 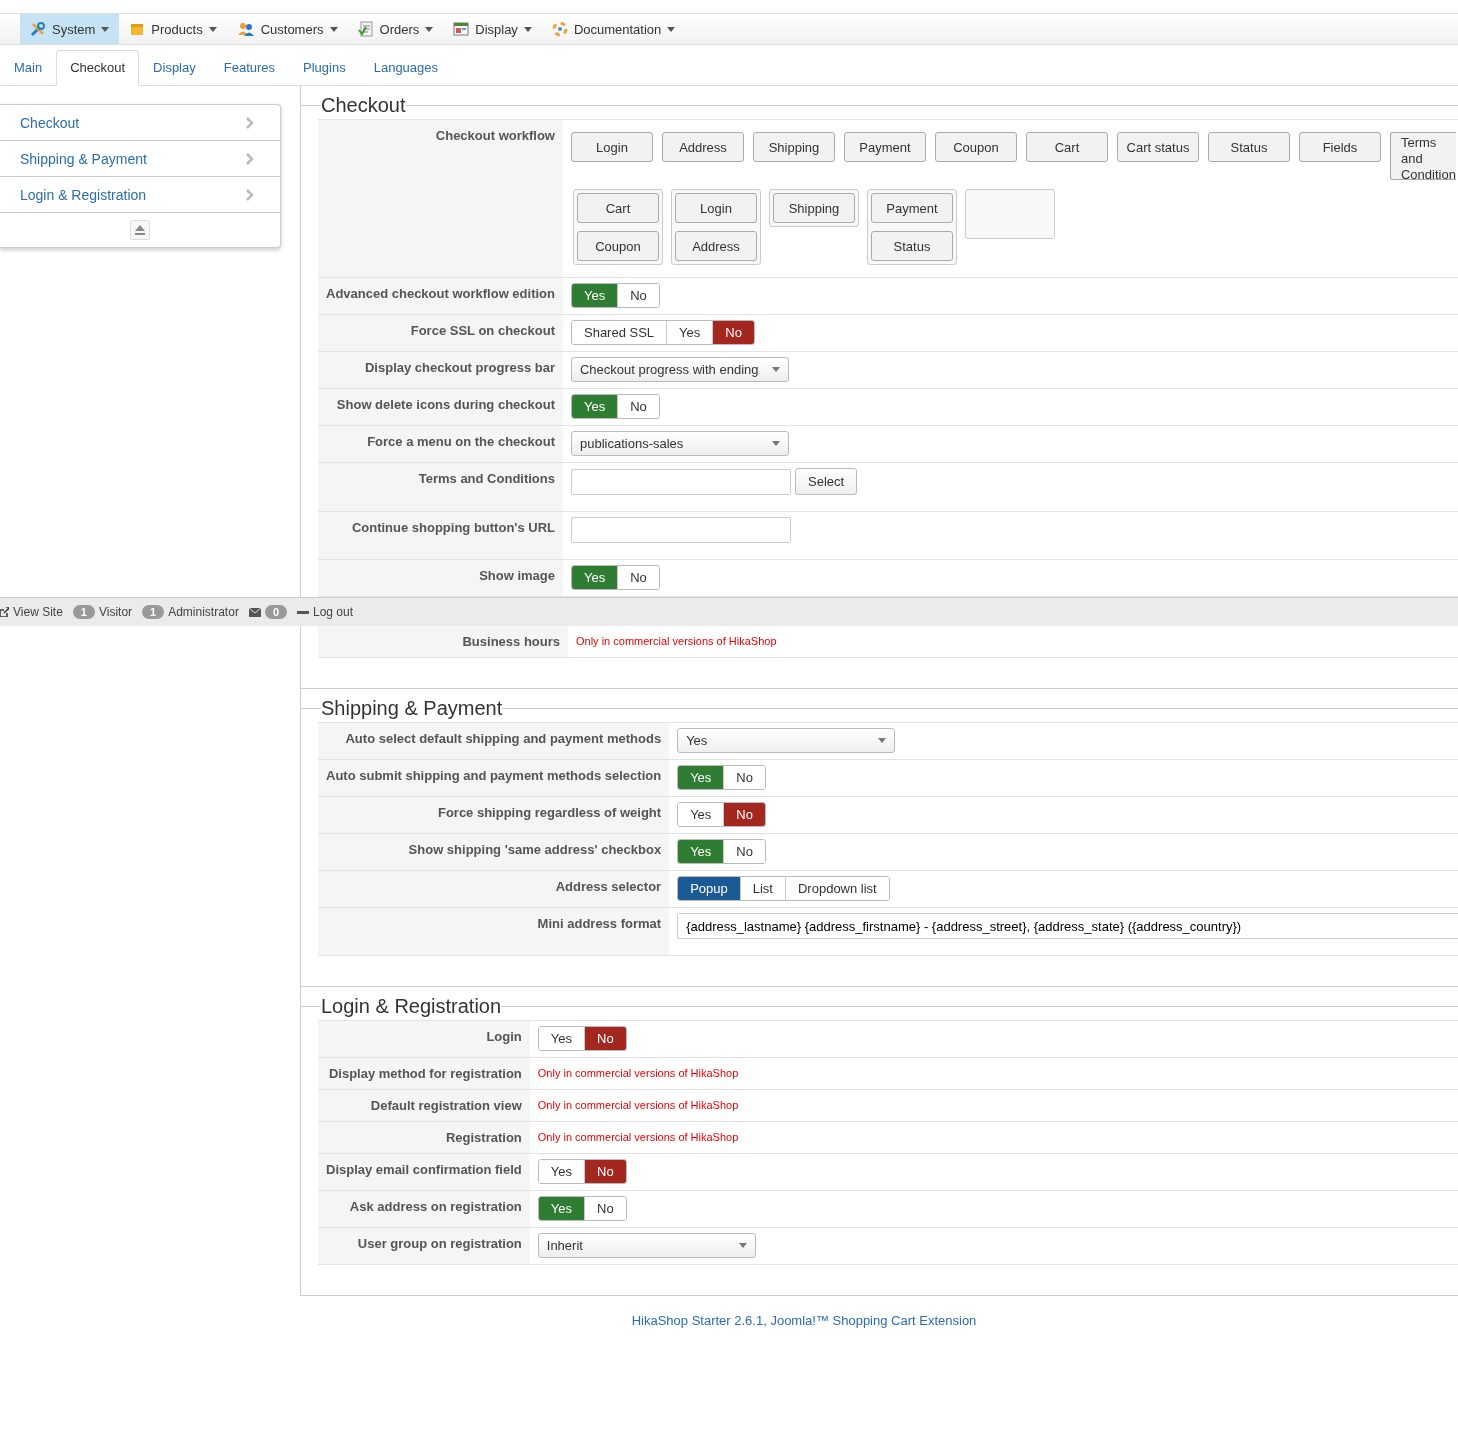 I want to click on tab: Languages, so click(x=406, y=68).